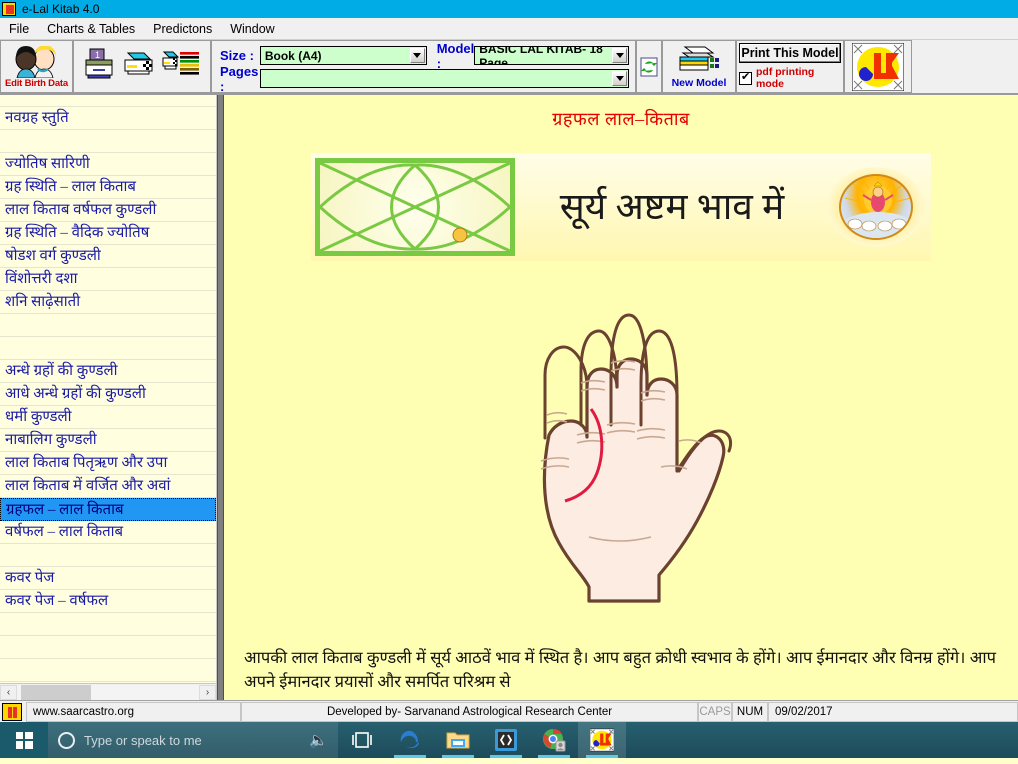 Image resolution: width=1018 pixels, height=764 pixels. I want to click on search-placeholder: Type or speak to me, so click(143, 740).